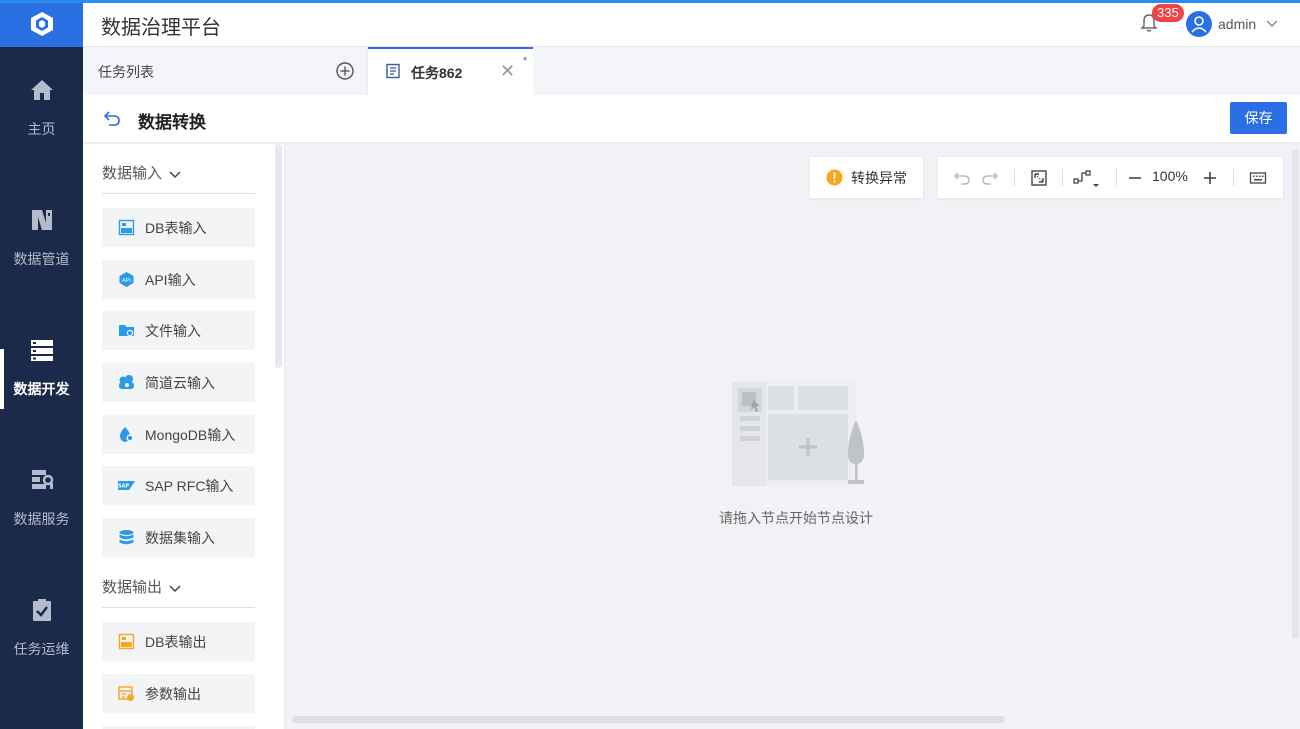 This screenshot has height=729, width=1300. I want to click on canvas-vertical-scrollbar, so click(1295, 394).